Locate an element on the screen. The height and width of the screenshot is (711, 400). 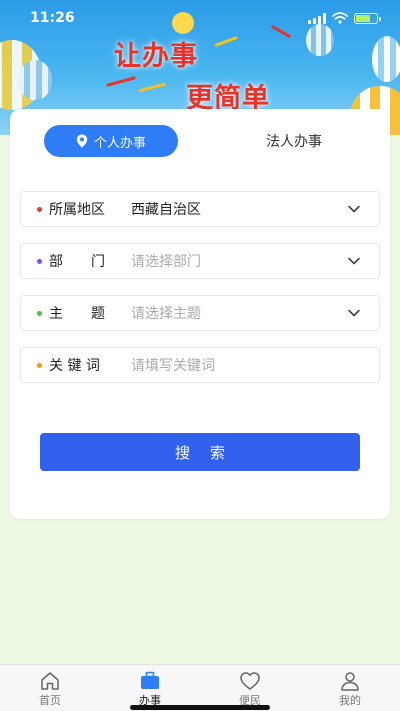
briefcase-icon is located at coordinates (150, 680).